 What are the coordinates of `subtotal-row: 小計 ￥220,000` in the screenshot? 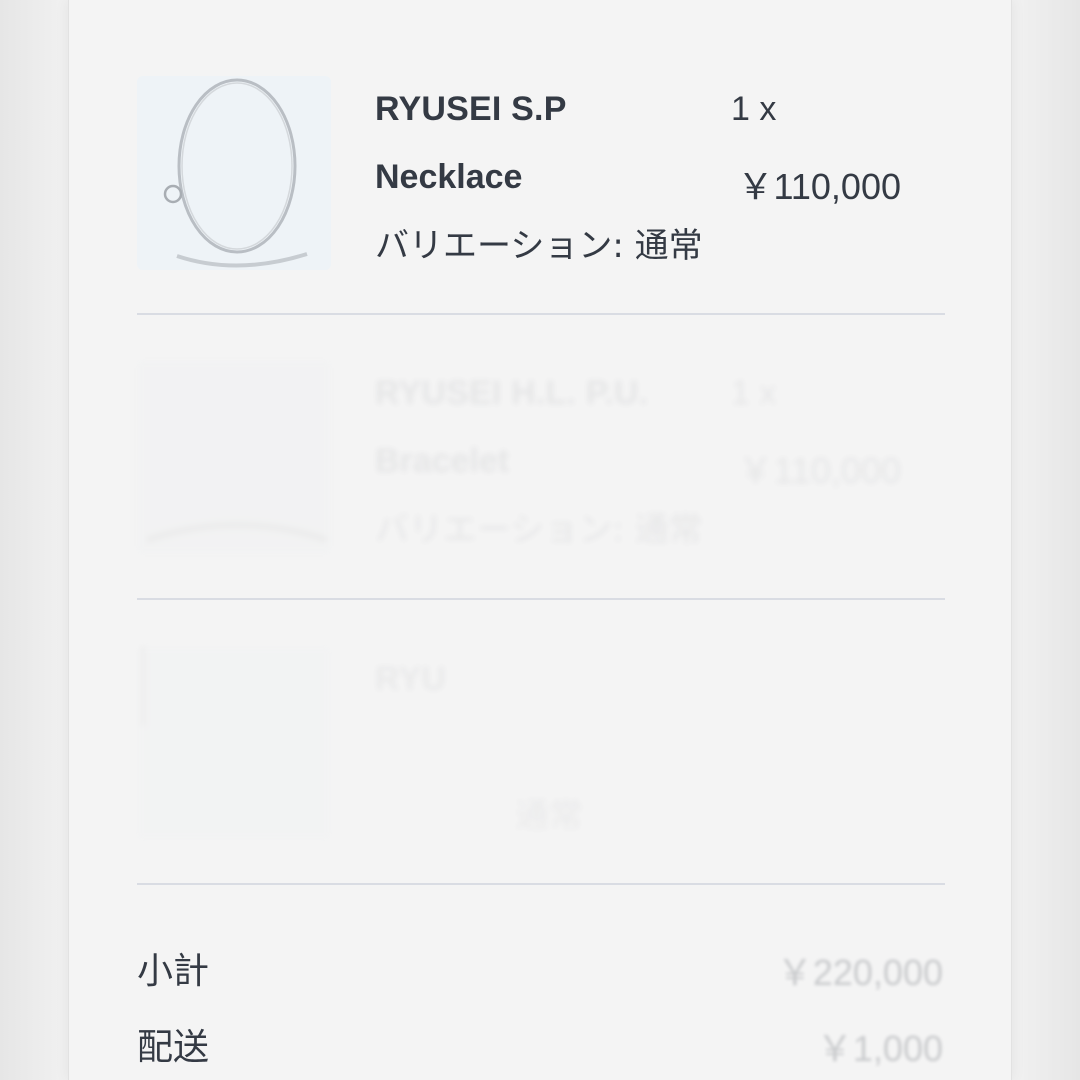 It's located at (541, 967).